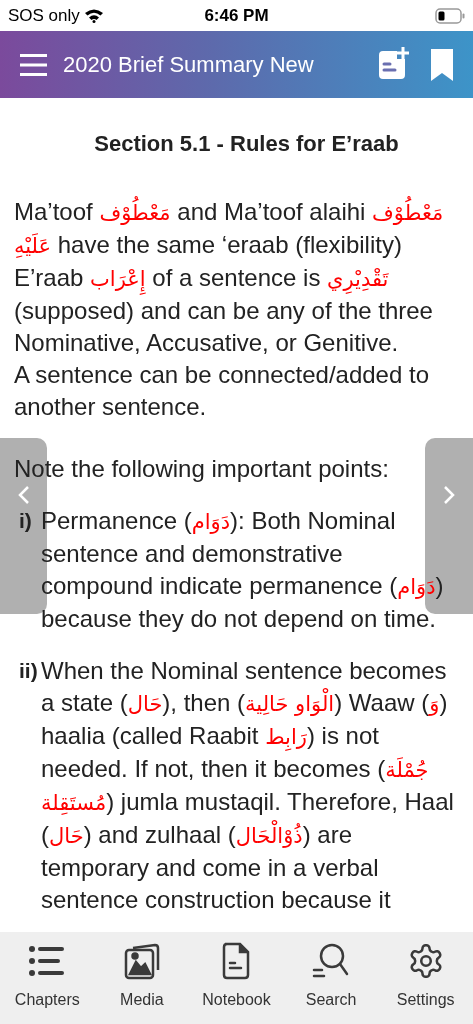 This screenshot has height=1024, width=473. What do you see at coordinates (29, 671) in the screenshot?
I see `list-marker: ii)` at bounding box center [29, 671].